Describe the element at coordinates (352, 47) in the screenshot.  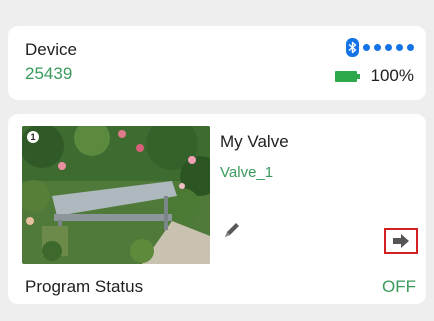
I see `bluetooth-icon` at that location.